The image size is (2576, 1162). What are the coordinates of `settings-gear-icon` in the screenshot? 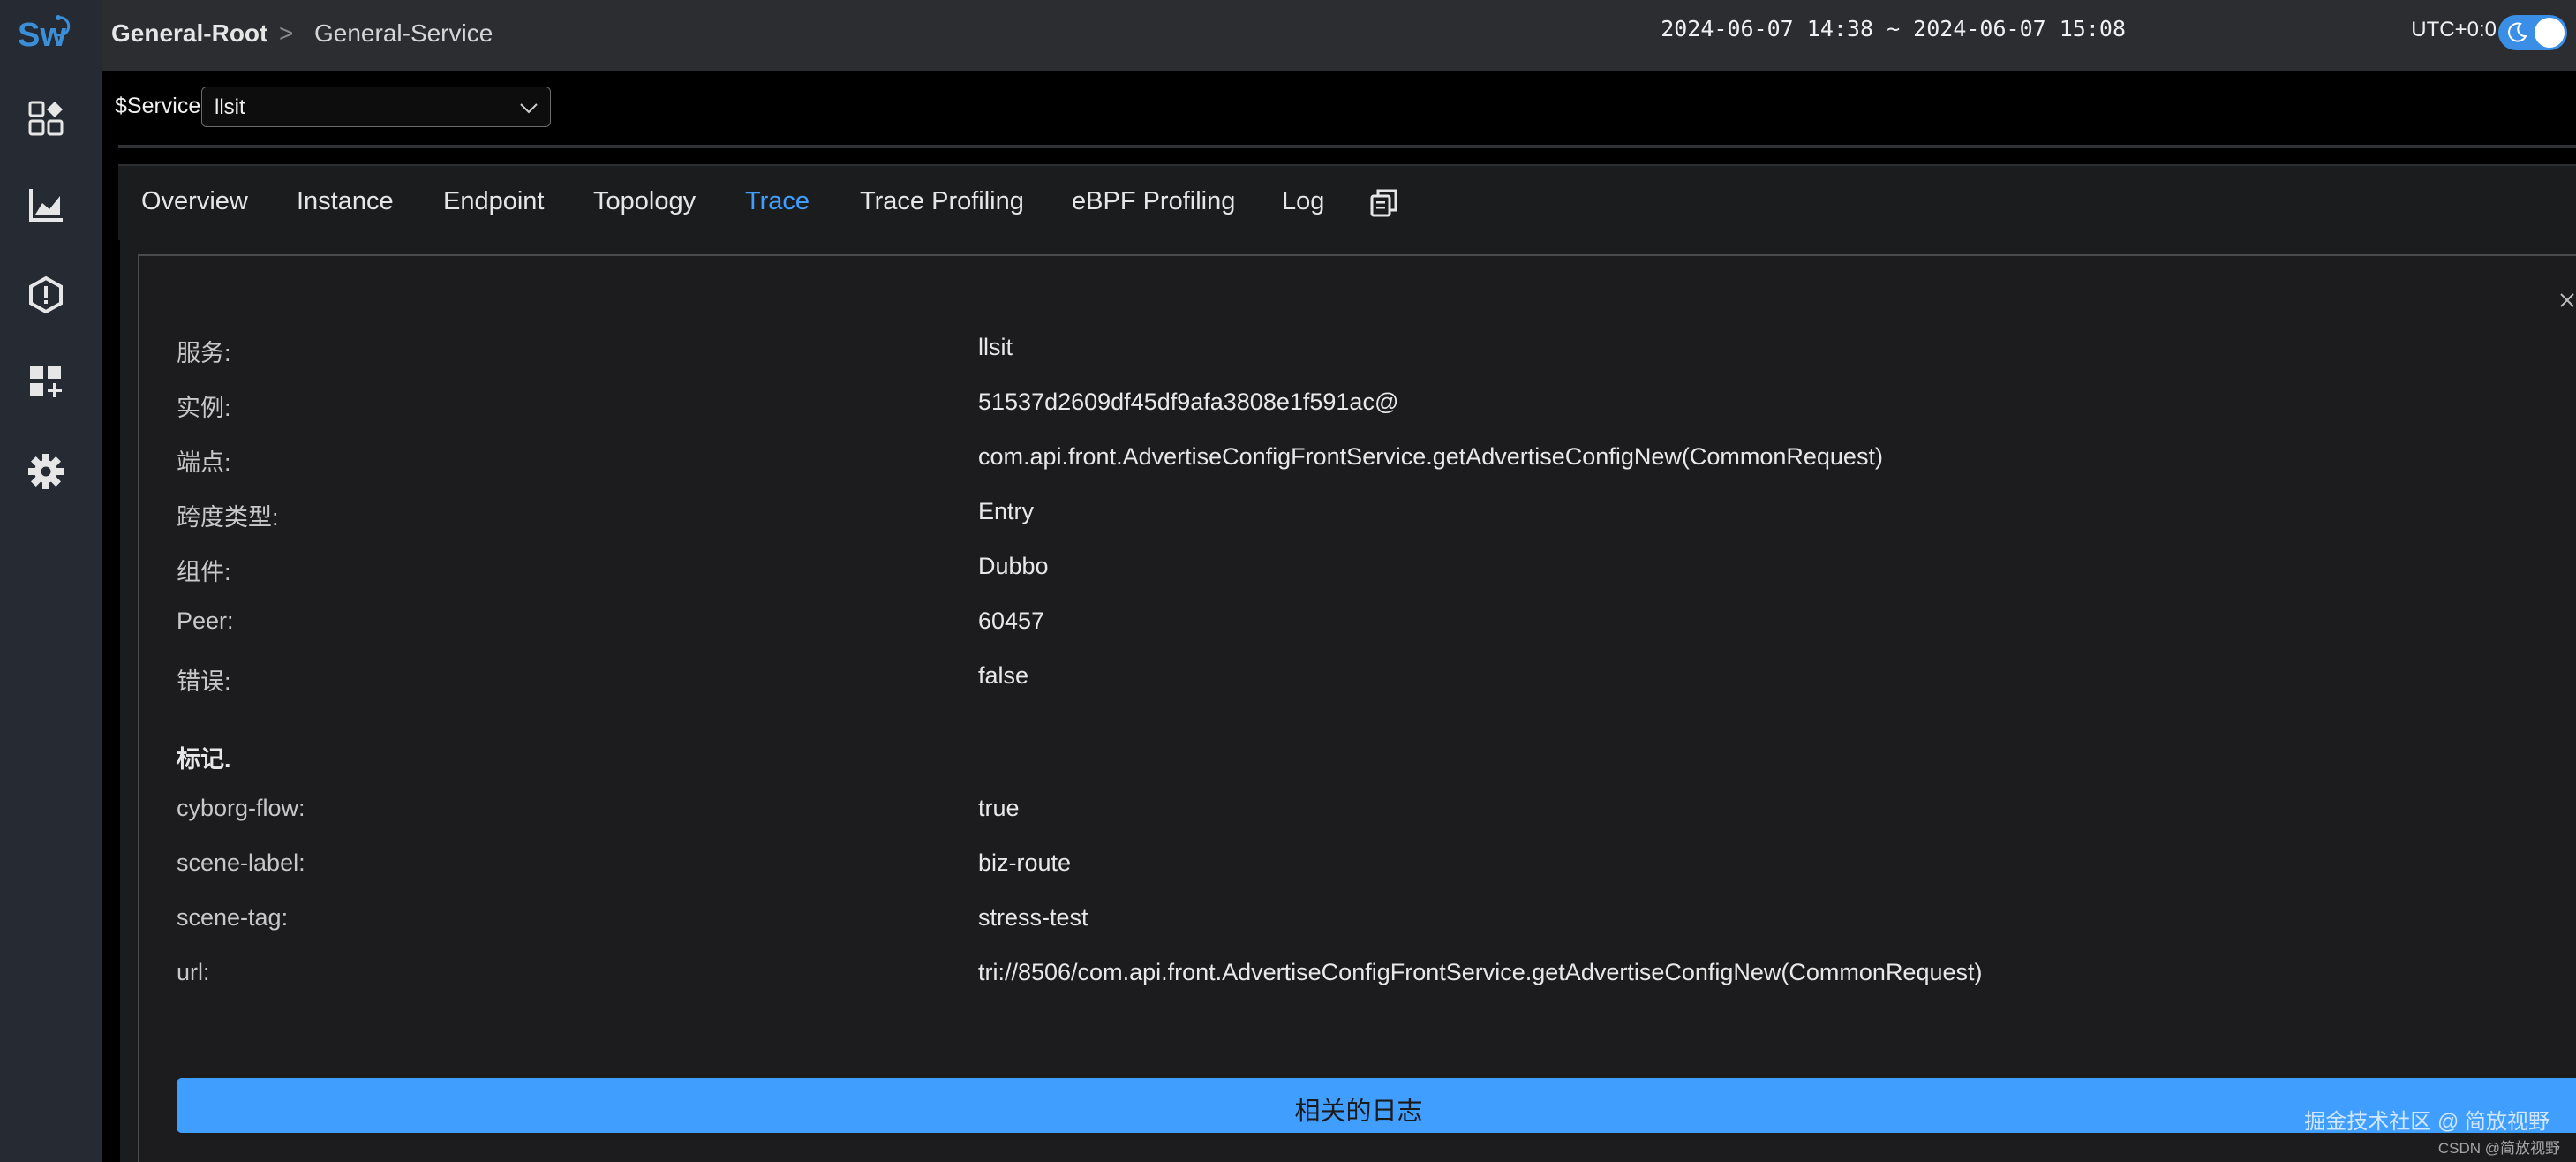 It's located at (46, 471).